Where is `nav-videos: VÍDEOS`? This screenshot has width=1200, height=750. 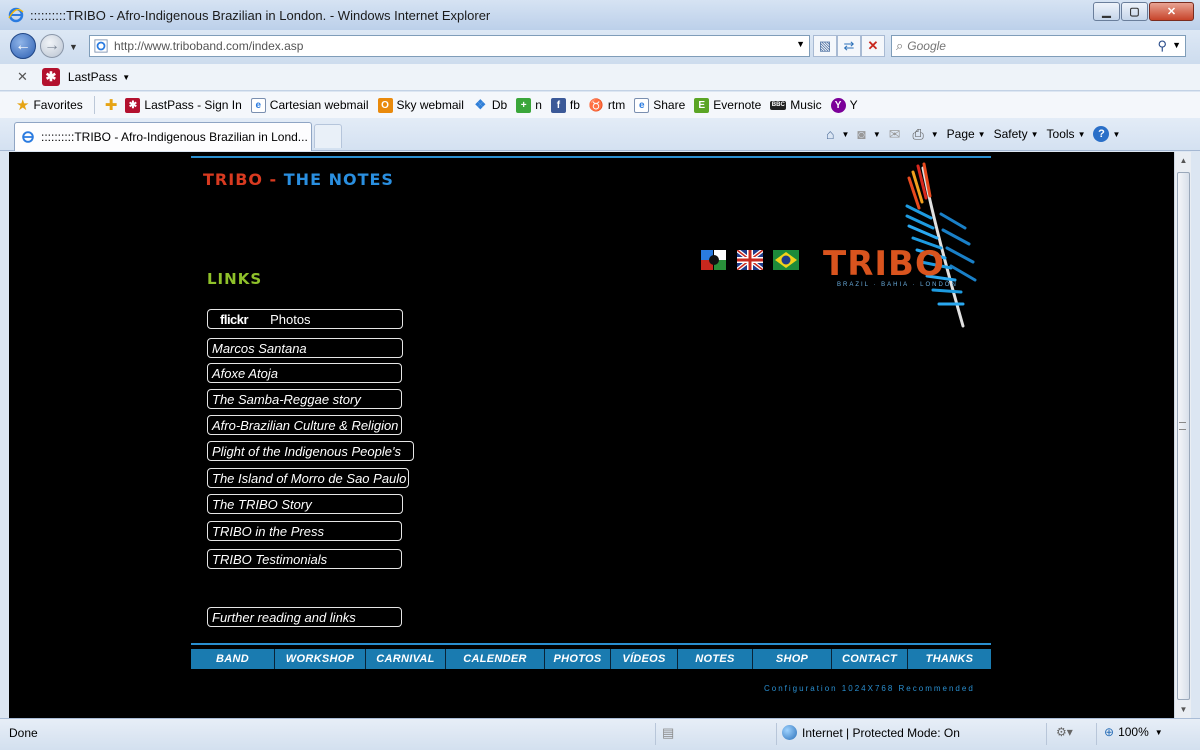
nav-videos: VÍDEOS is located at coordinates (644, 659).